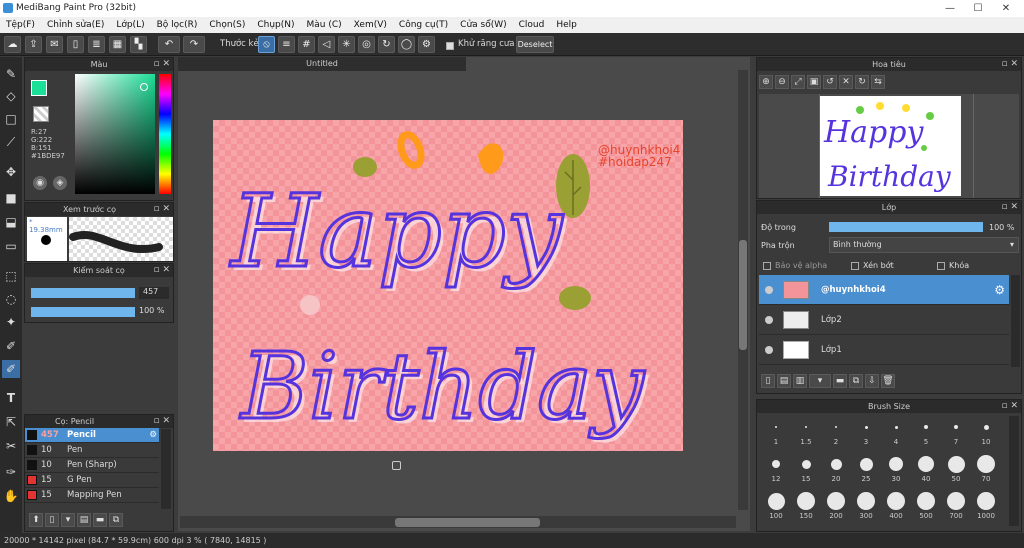 Image resolution: width=1024 pixels, height=548 pixels. What do you see at coordinates (806, 508) in the screenshot?
I see `brush-size-option: 150` at bounding box center [806, 508].